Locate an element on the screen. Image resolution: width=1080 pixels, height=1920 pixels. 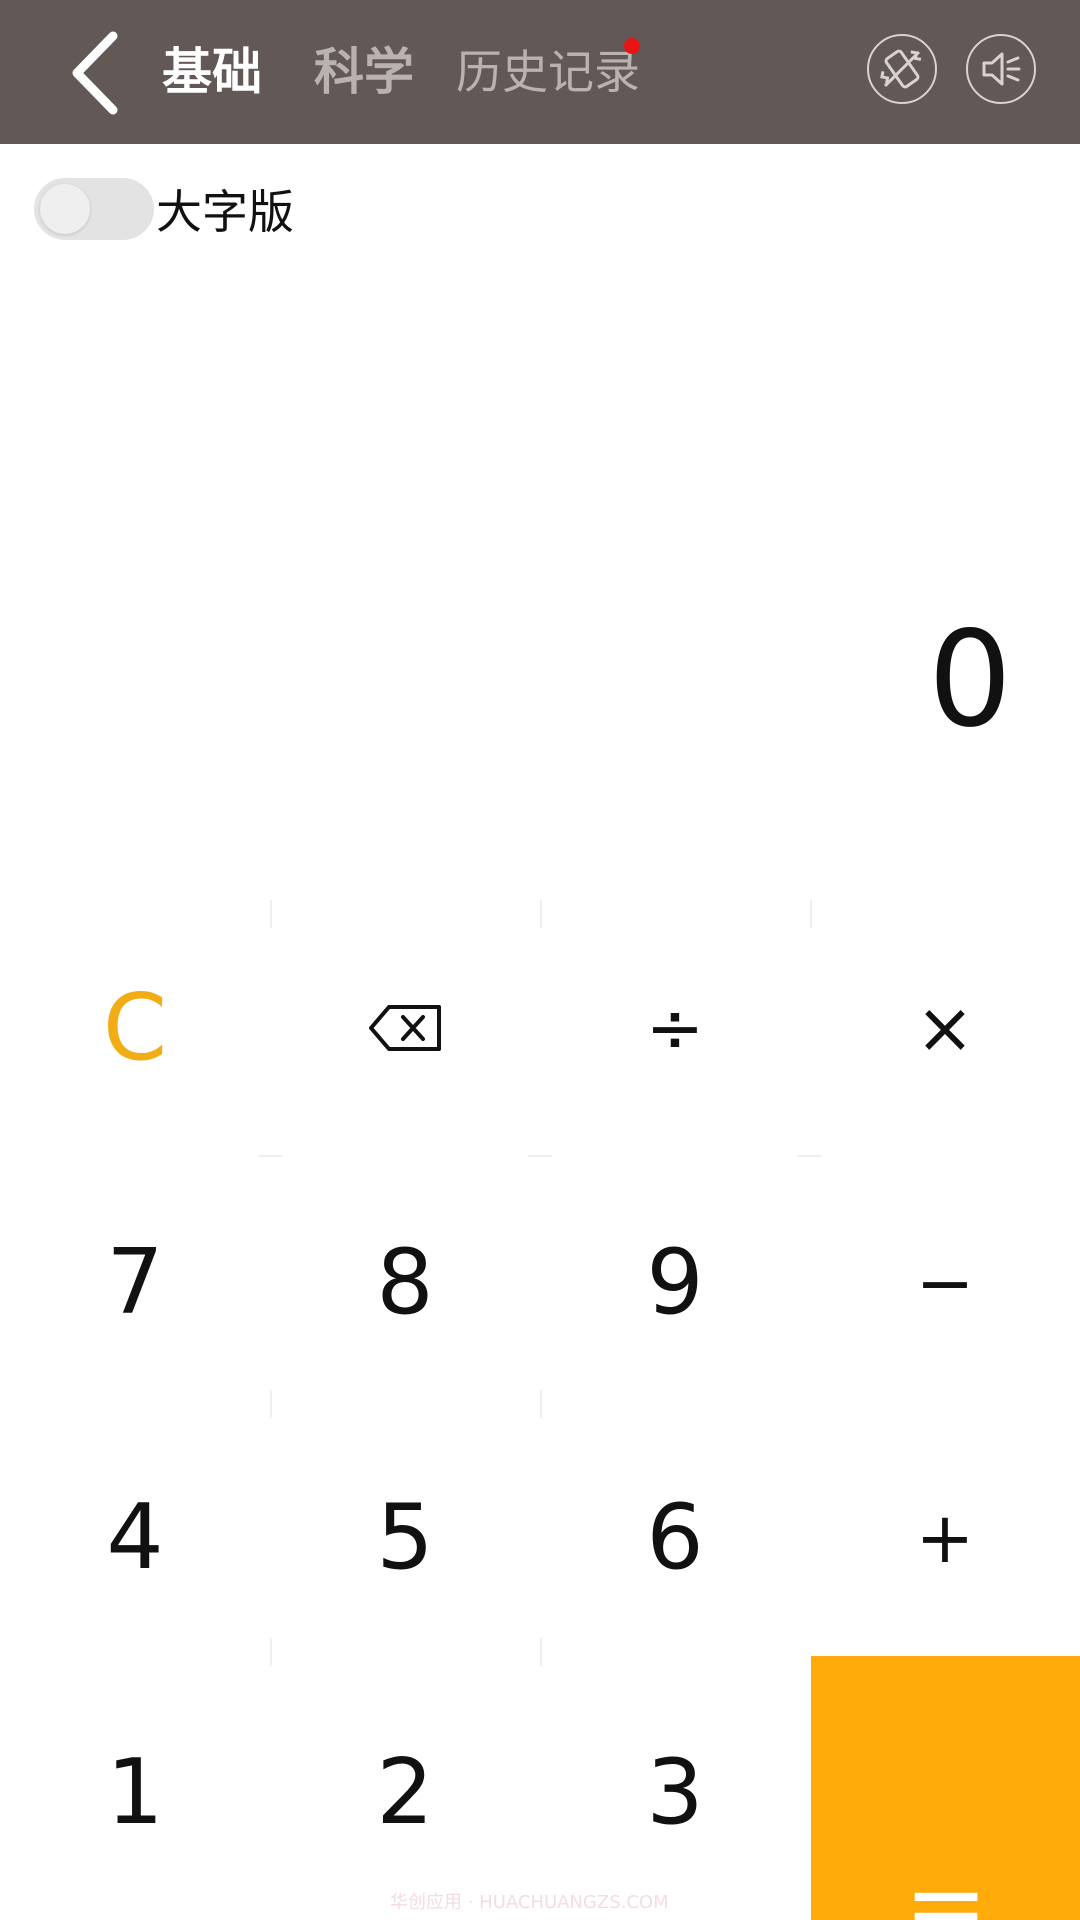
sound-off-icon is located at coordinates (1001, 69).